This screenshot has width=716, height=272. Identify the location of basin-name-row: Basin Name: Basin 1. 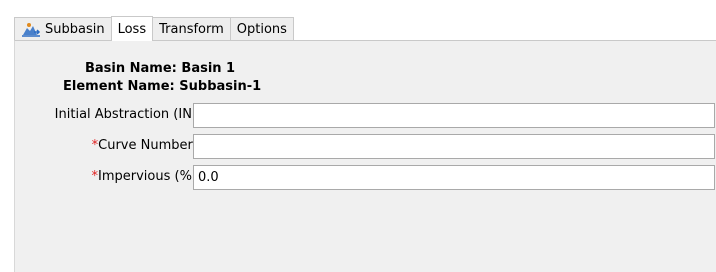
(160, 68).